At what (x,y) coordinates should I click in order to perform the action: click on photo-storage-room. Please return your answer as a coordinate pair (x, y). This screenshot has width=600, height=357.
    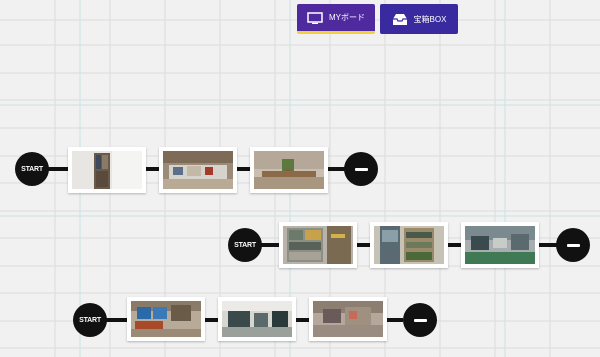
    Looking at the image, I should click on (107, 170).